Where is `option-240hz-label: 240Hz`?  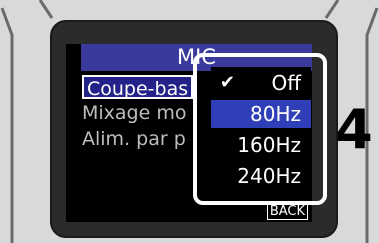
option-240hz-label: 240Hz is located at coordinates (269, 176).